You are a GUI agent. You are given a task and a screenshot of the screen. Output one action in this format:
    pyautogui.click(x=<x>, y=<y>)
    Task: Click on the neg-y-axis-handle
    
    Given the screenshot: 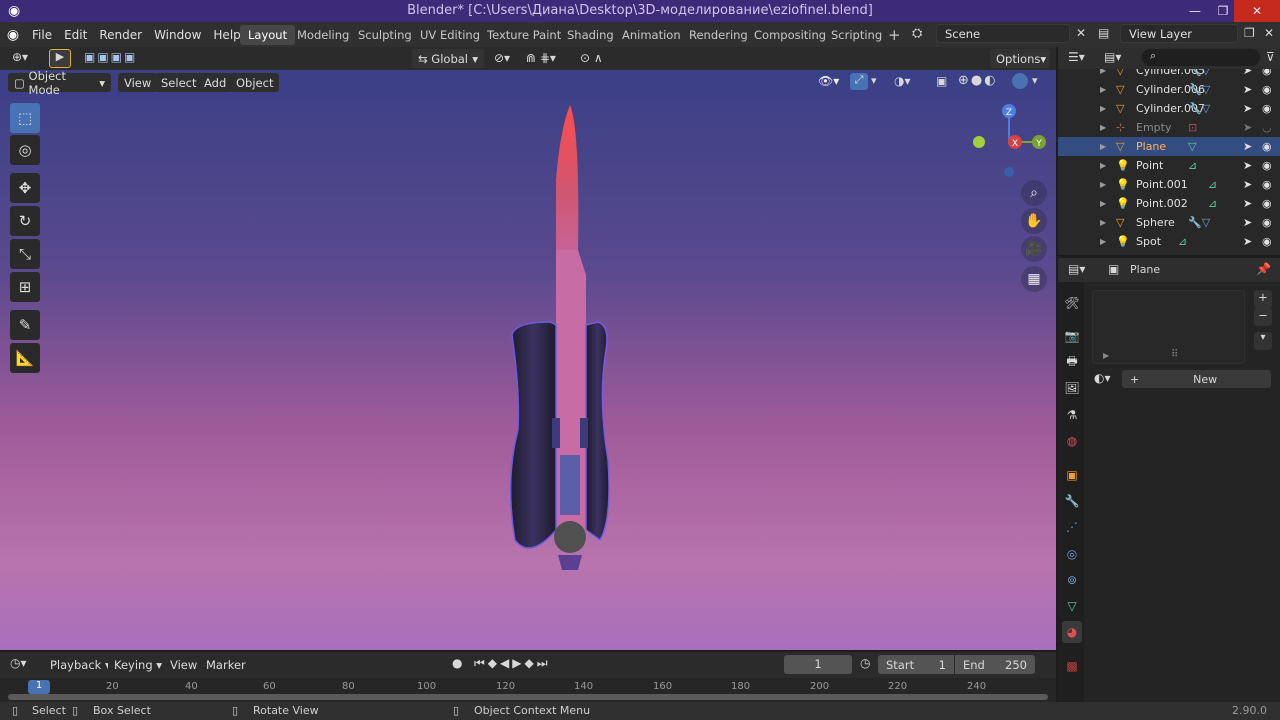 What is the action you would take?
    pyautogui.click(x=979, y=142)
    